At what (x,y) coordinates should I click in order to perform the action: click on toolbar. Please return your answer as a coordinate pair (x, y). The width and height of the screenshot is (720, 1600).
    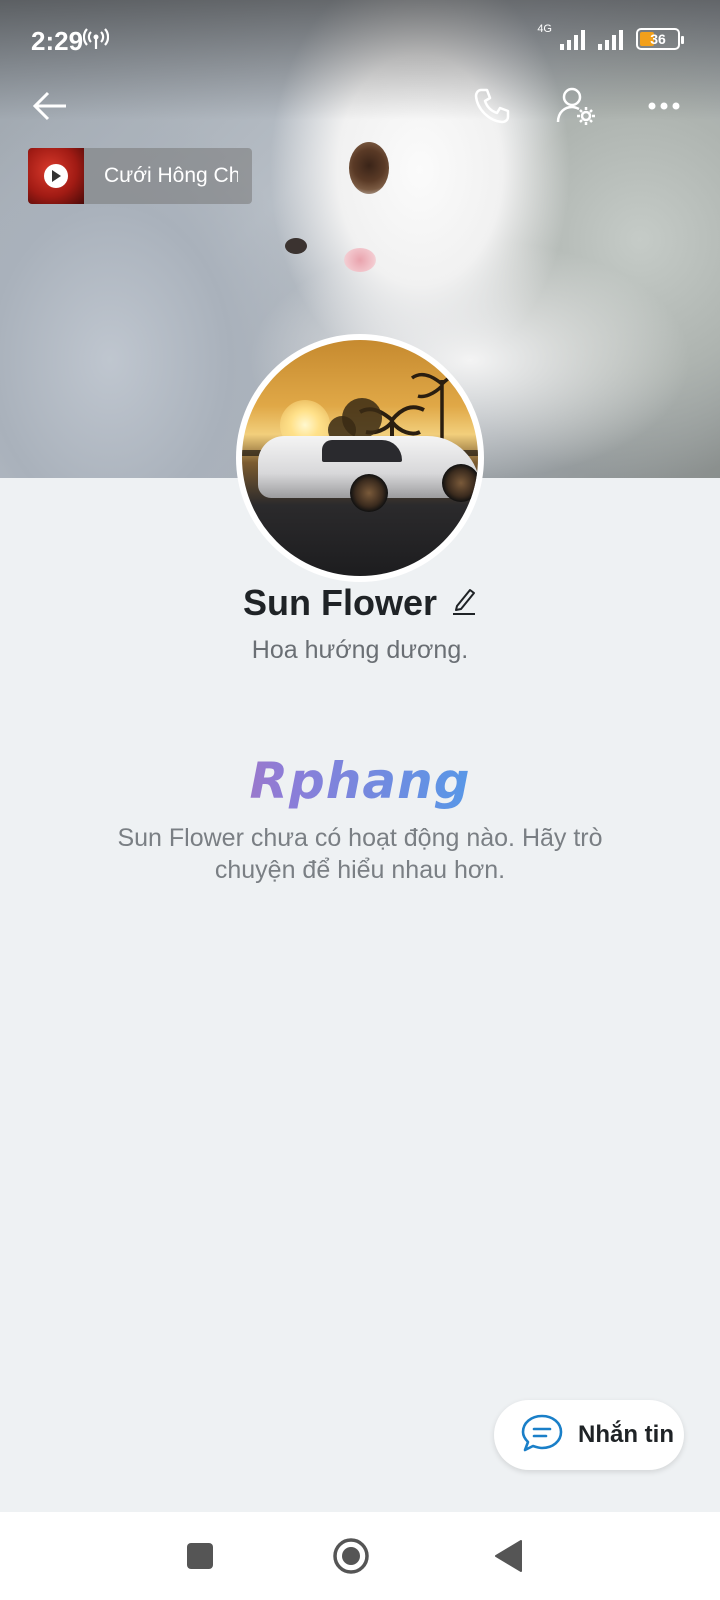
    Looking at the image, I should click on (360, 106).